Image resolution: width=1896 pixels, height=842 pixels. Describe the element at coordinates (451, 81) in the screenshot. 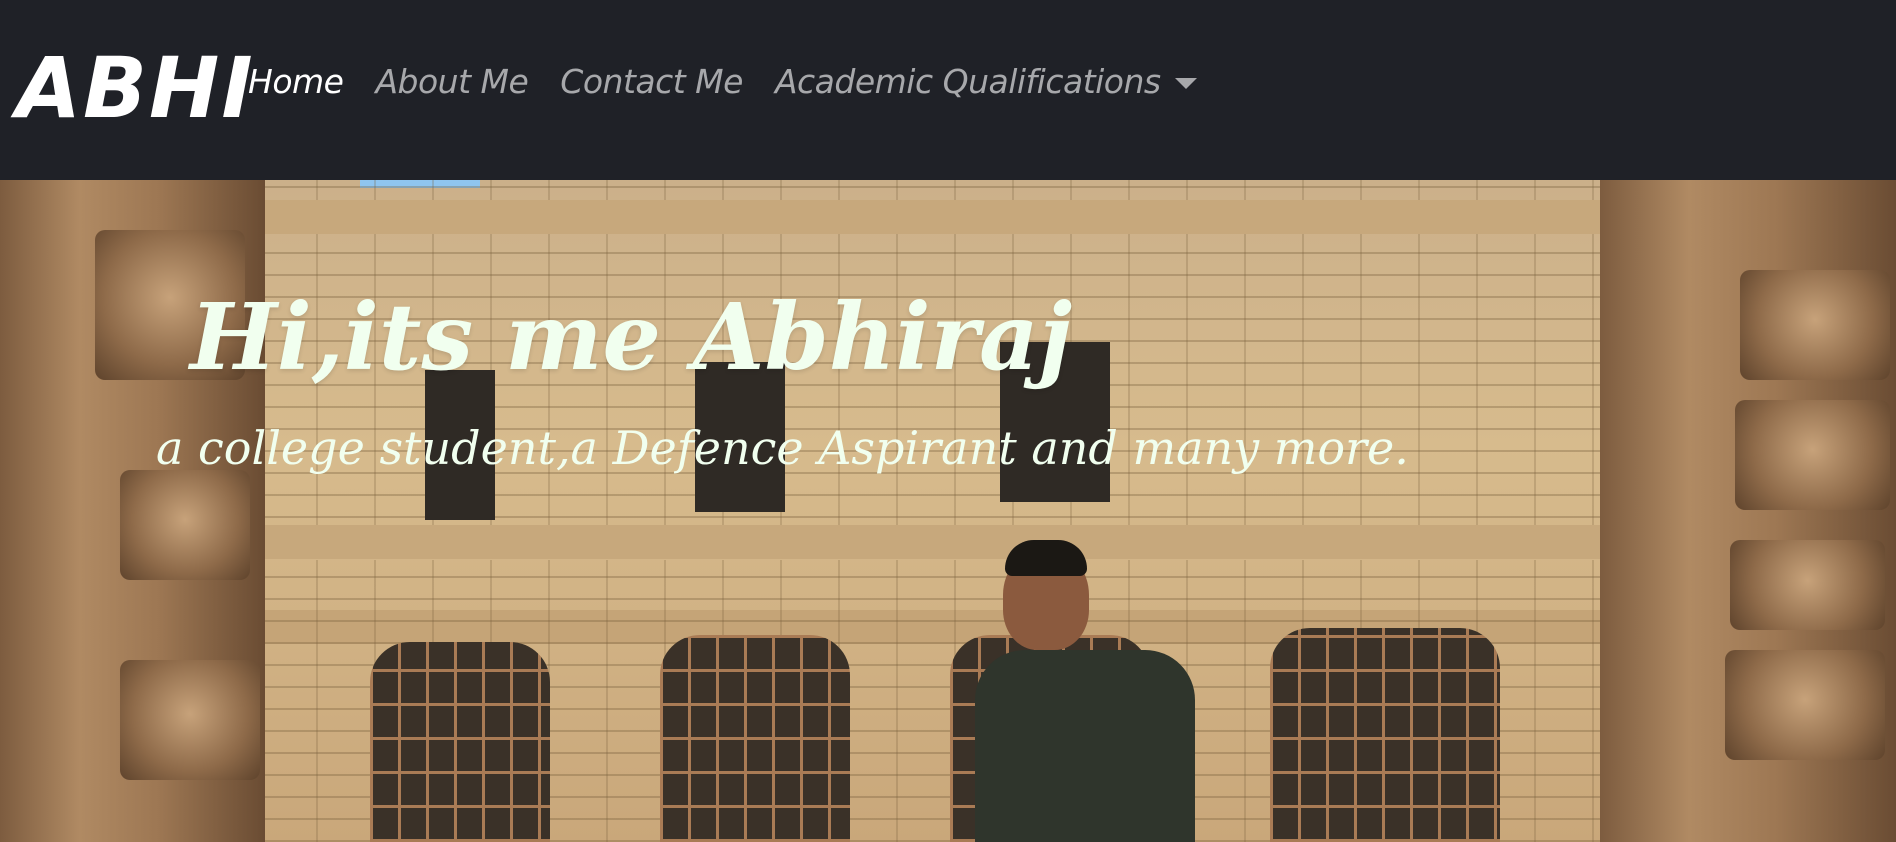

I see `nav-about-me: About Me` at that location.